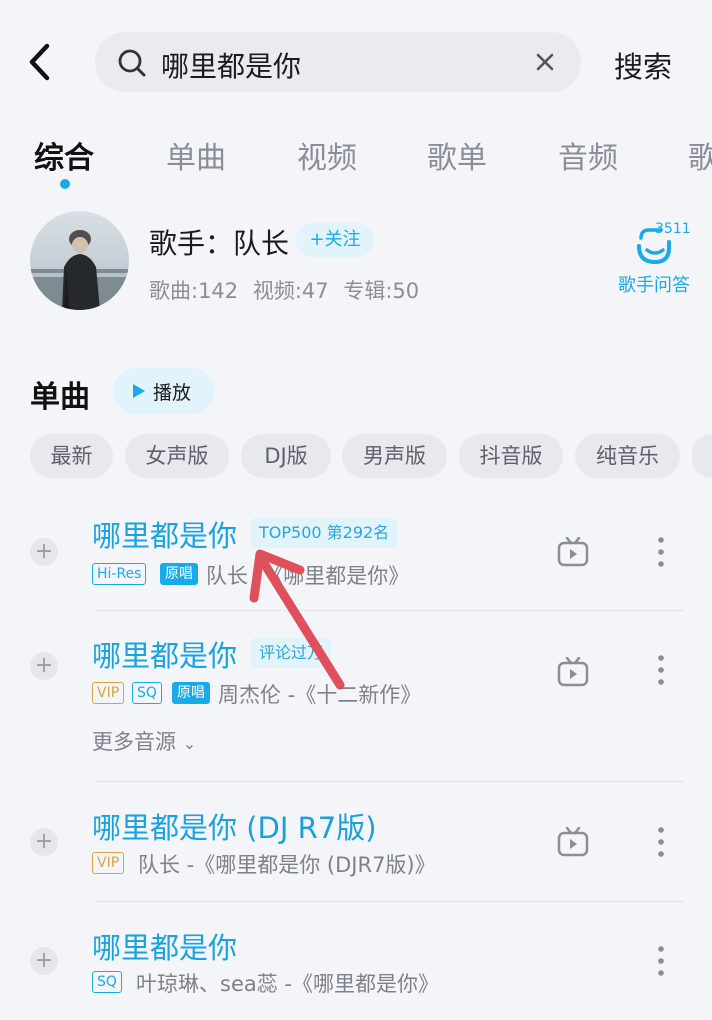  I want to click on search-button: 搜索, so click(643, 65).